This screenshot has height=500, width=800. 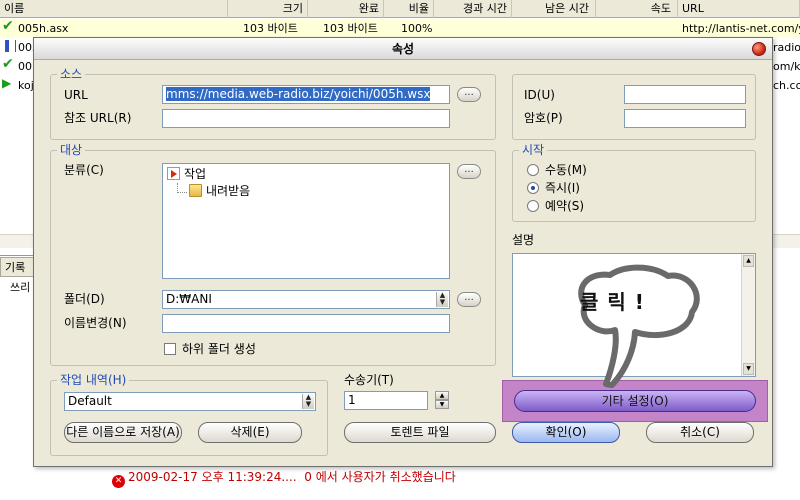 I want to click on bubble-text: 클 릭 !, so click(x=612, y=302).